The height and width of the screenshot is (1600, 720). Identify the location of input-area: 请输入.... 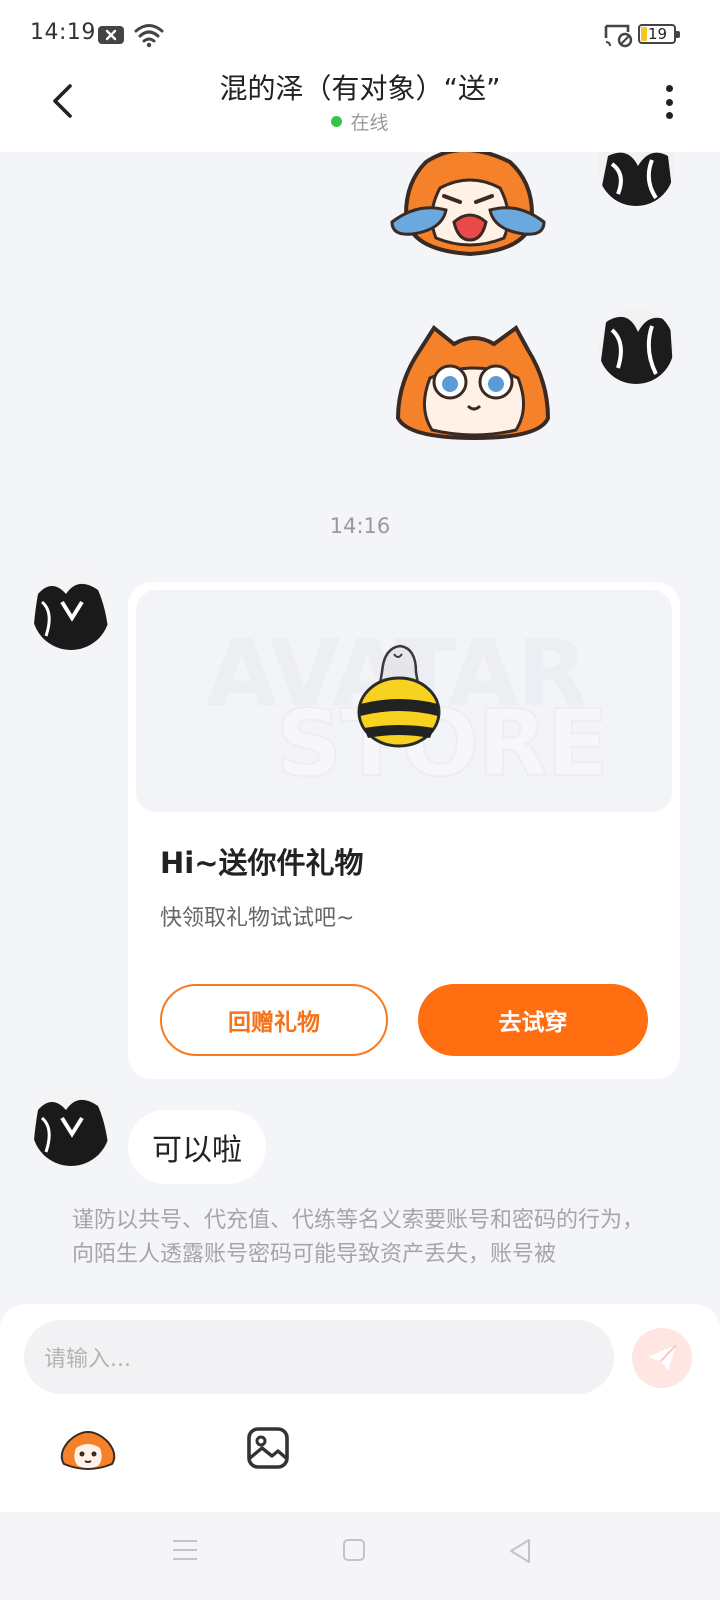
(360, 1408).